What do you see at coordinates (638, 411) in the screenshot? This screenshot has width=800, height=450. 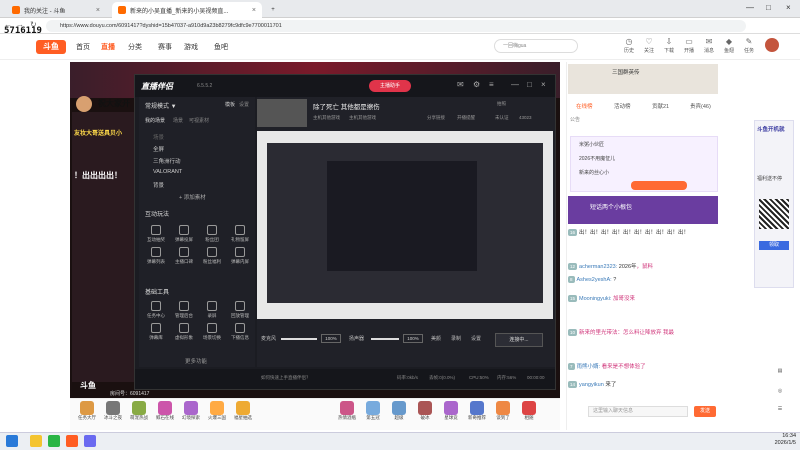 I see `chat-input: 这里输入聊天信息` at bounding box center [638, 411].